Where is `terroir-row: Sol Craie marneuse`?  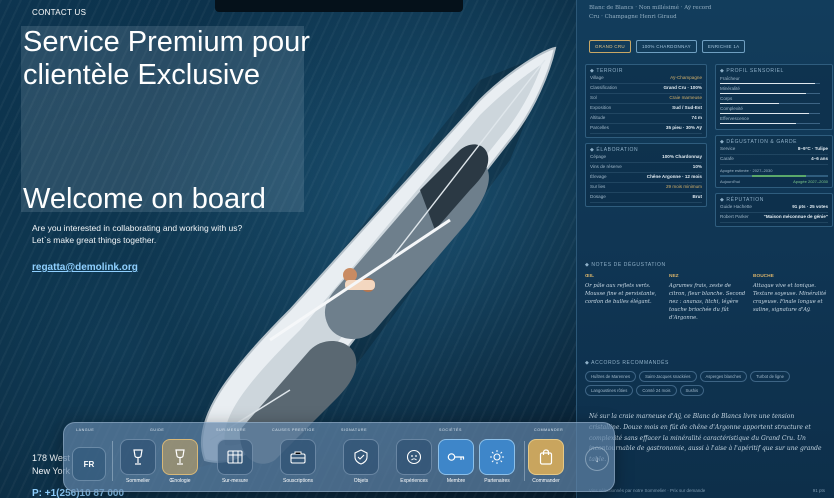
terroir-row: Sol Craie marneuse is located at coordinates (646, 99).